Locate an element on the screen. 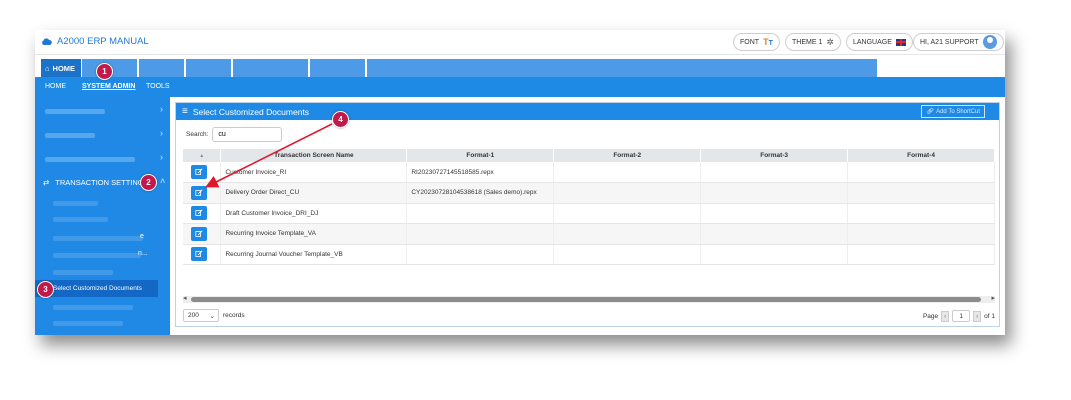 The image size is (1071, 400). col-format-4: Format-4 is located at coordinates (921, 155).